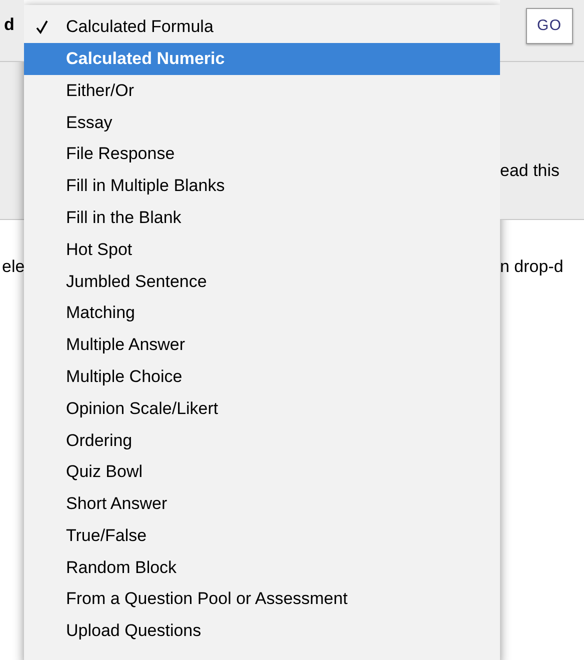  Describe the element at coordinates (13, 266) in the screenshot. I see `text-fragment: ele` at that location.